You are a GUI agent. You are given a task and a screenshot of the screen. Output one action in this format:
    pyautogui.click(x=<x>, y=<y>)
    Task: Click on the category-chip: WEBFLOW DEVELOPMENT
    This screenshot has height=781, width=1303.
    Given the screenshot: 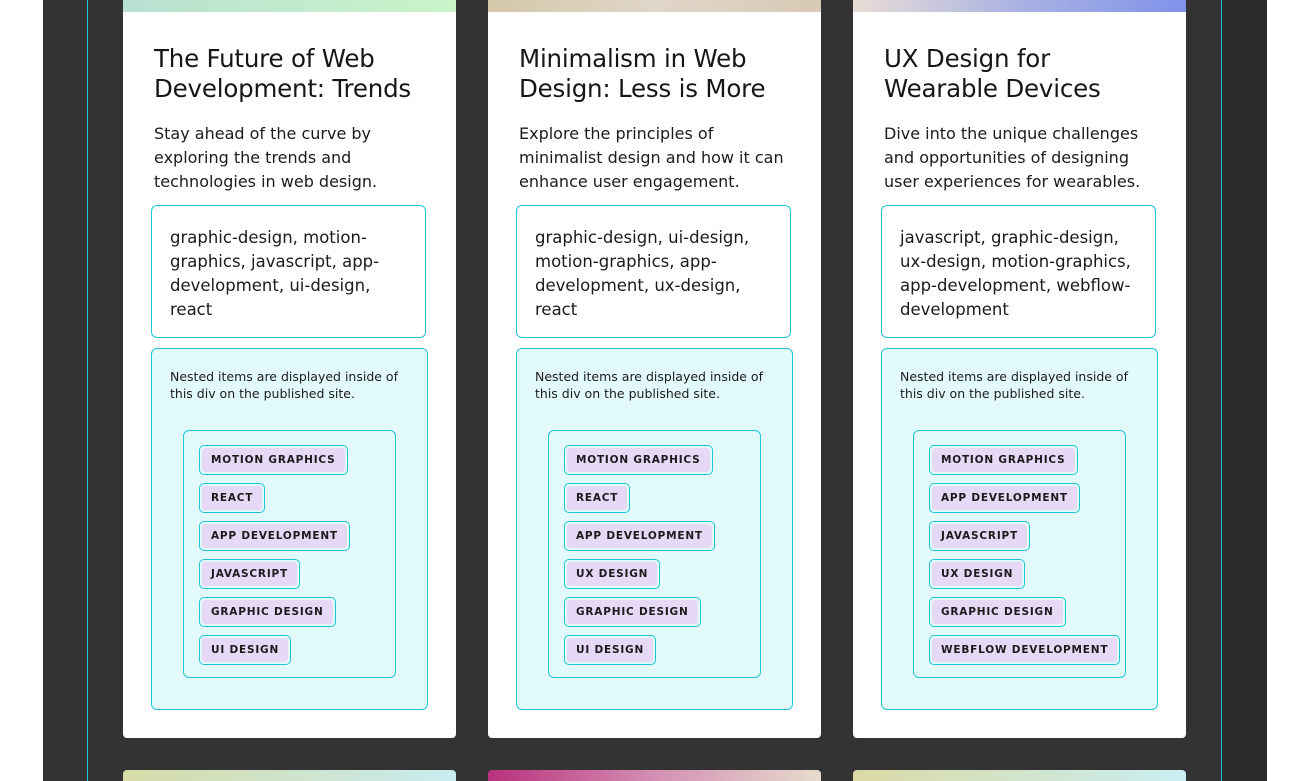 What is the action you would take?
    pyautogui.click(x=1025, y=650)
    